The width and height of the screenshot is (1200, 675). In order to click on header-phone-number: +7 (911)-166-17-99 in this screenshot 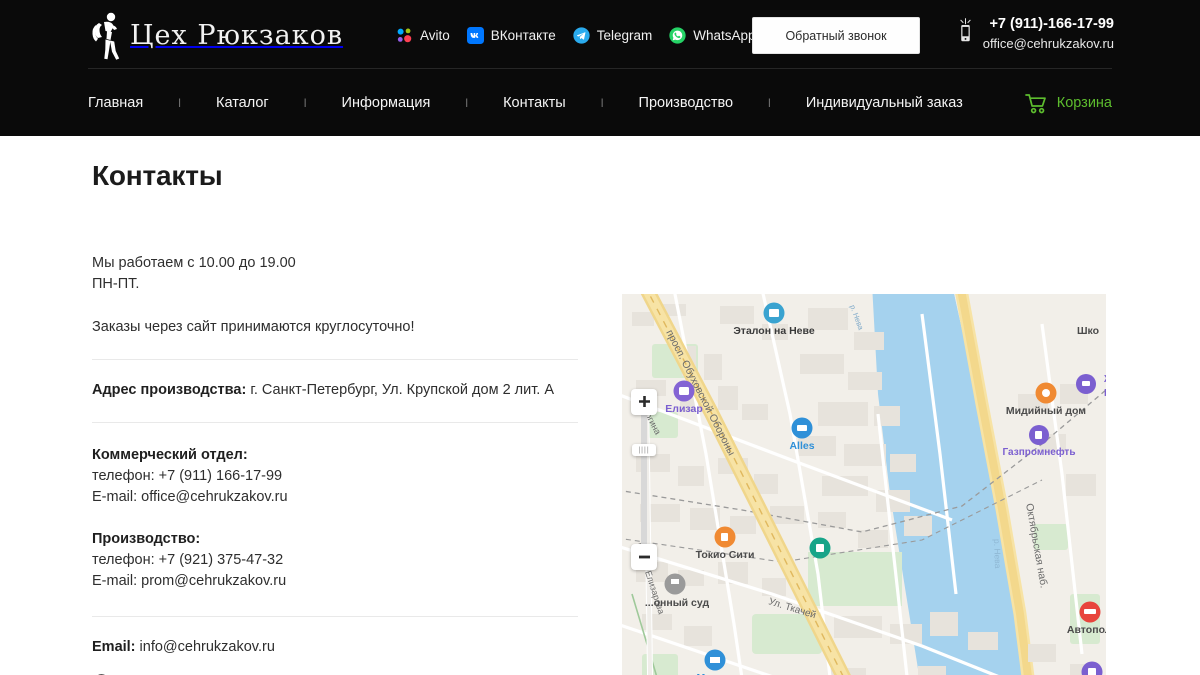, I will do `click(1048, 24)`.